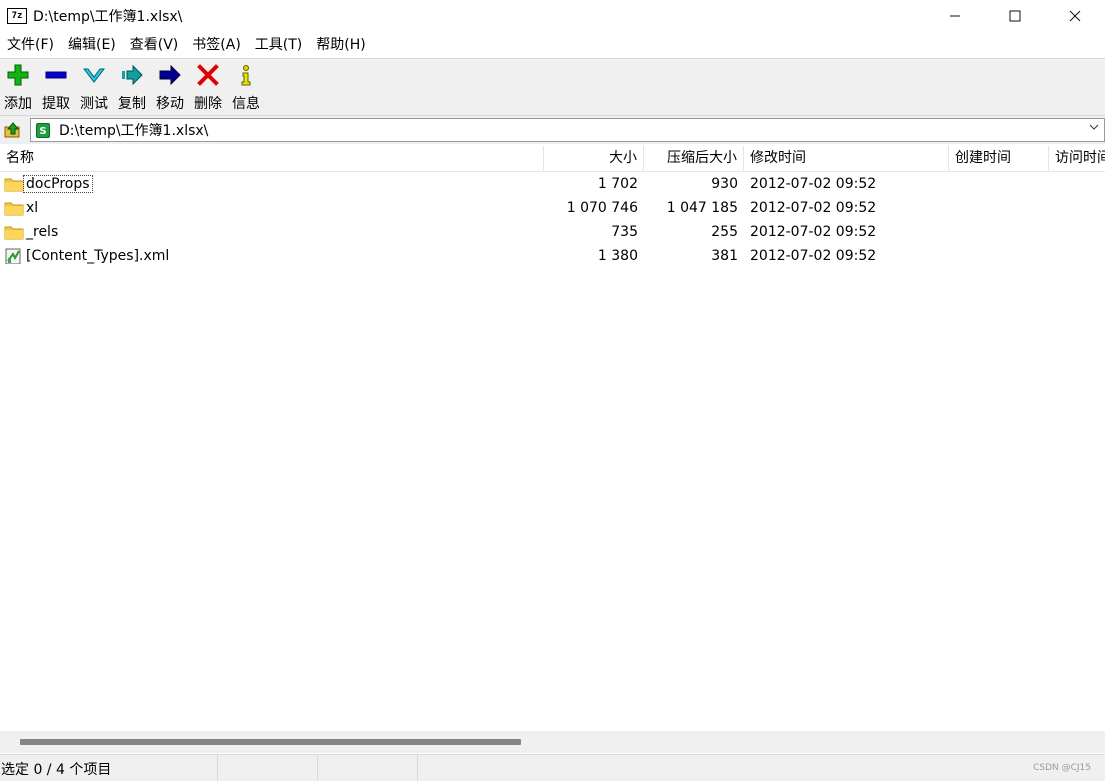 The width and height of the screenshot is (1105, 781). Describe the element at coordinates (846, 158) in the screenshot. I see `column-modified: 修改时间` at that location.